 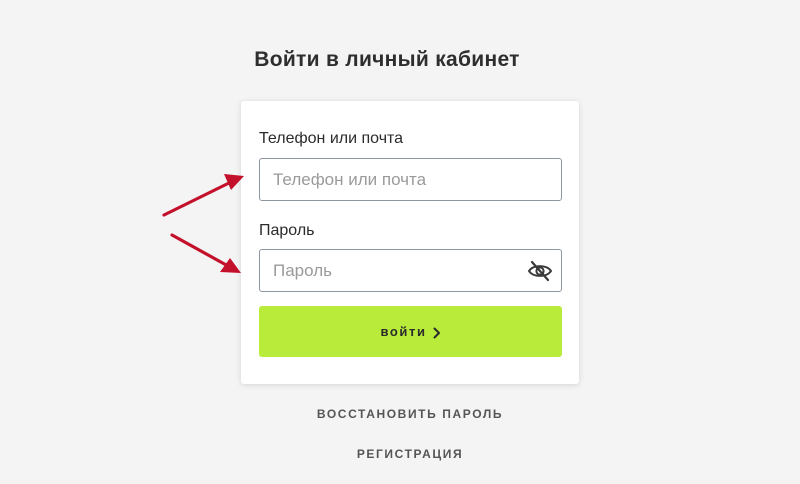 What do you see at coordinates (203, 223) in the screenshot?
I see `annotation-arrows` at bounding box center [203, 223].